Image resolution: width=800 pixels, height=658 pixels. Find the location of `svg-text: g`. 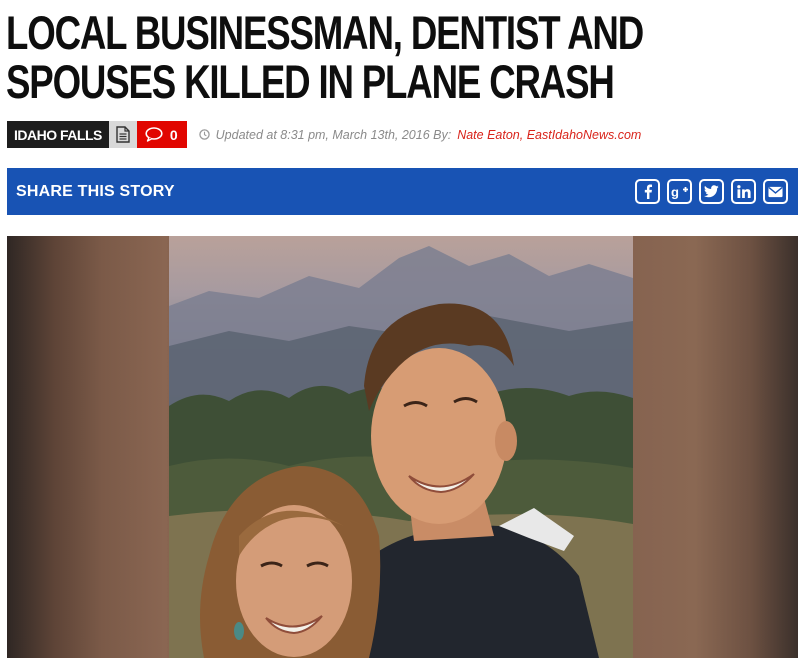

svg-text: g is located at coordinates (675, 192).